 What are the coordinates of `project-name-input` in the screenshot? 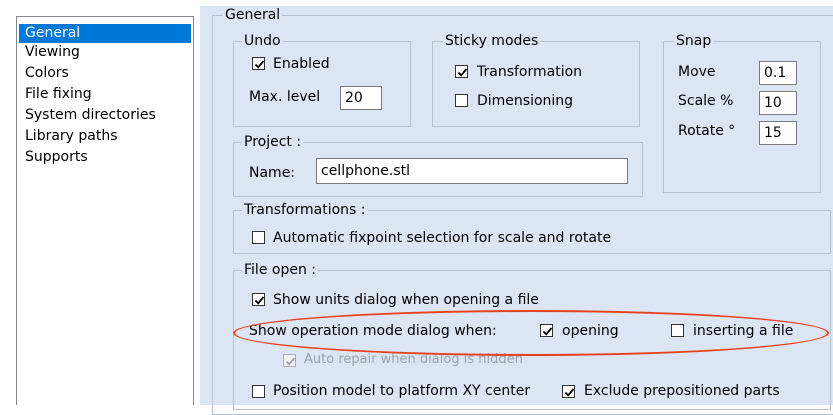 It's located at (472, 171).